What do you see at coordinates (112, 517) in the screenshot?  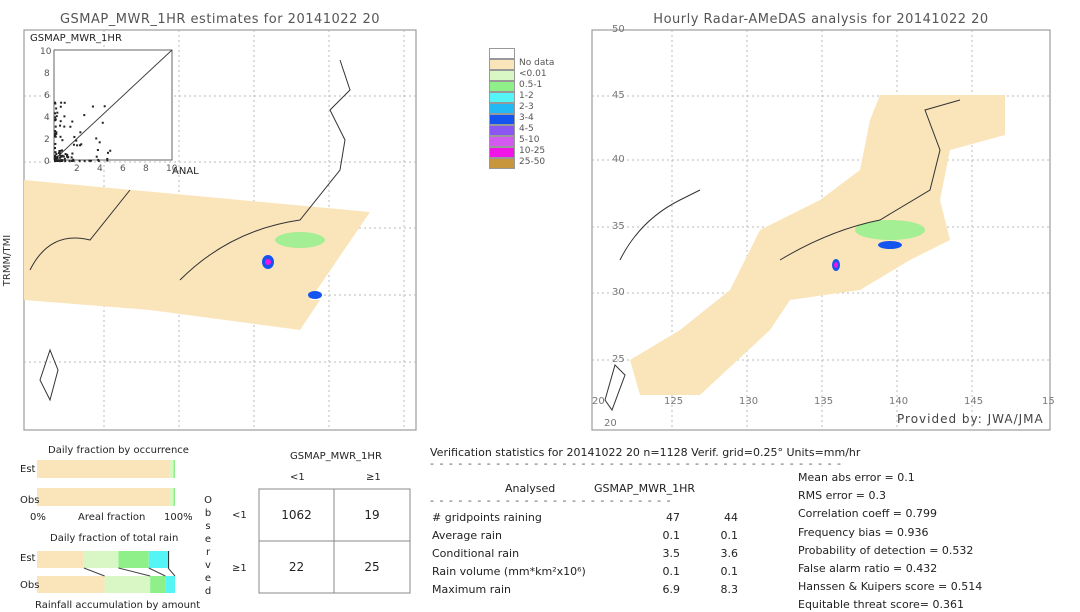 I see `occ-x-mid: Areal fraction` at bounding box center [112, 517].